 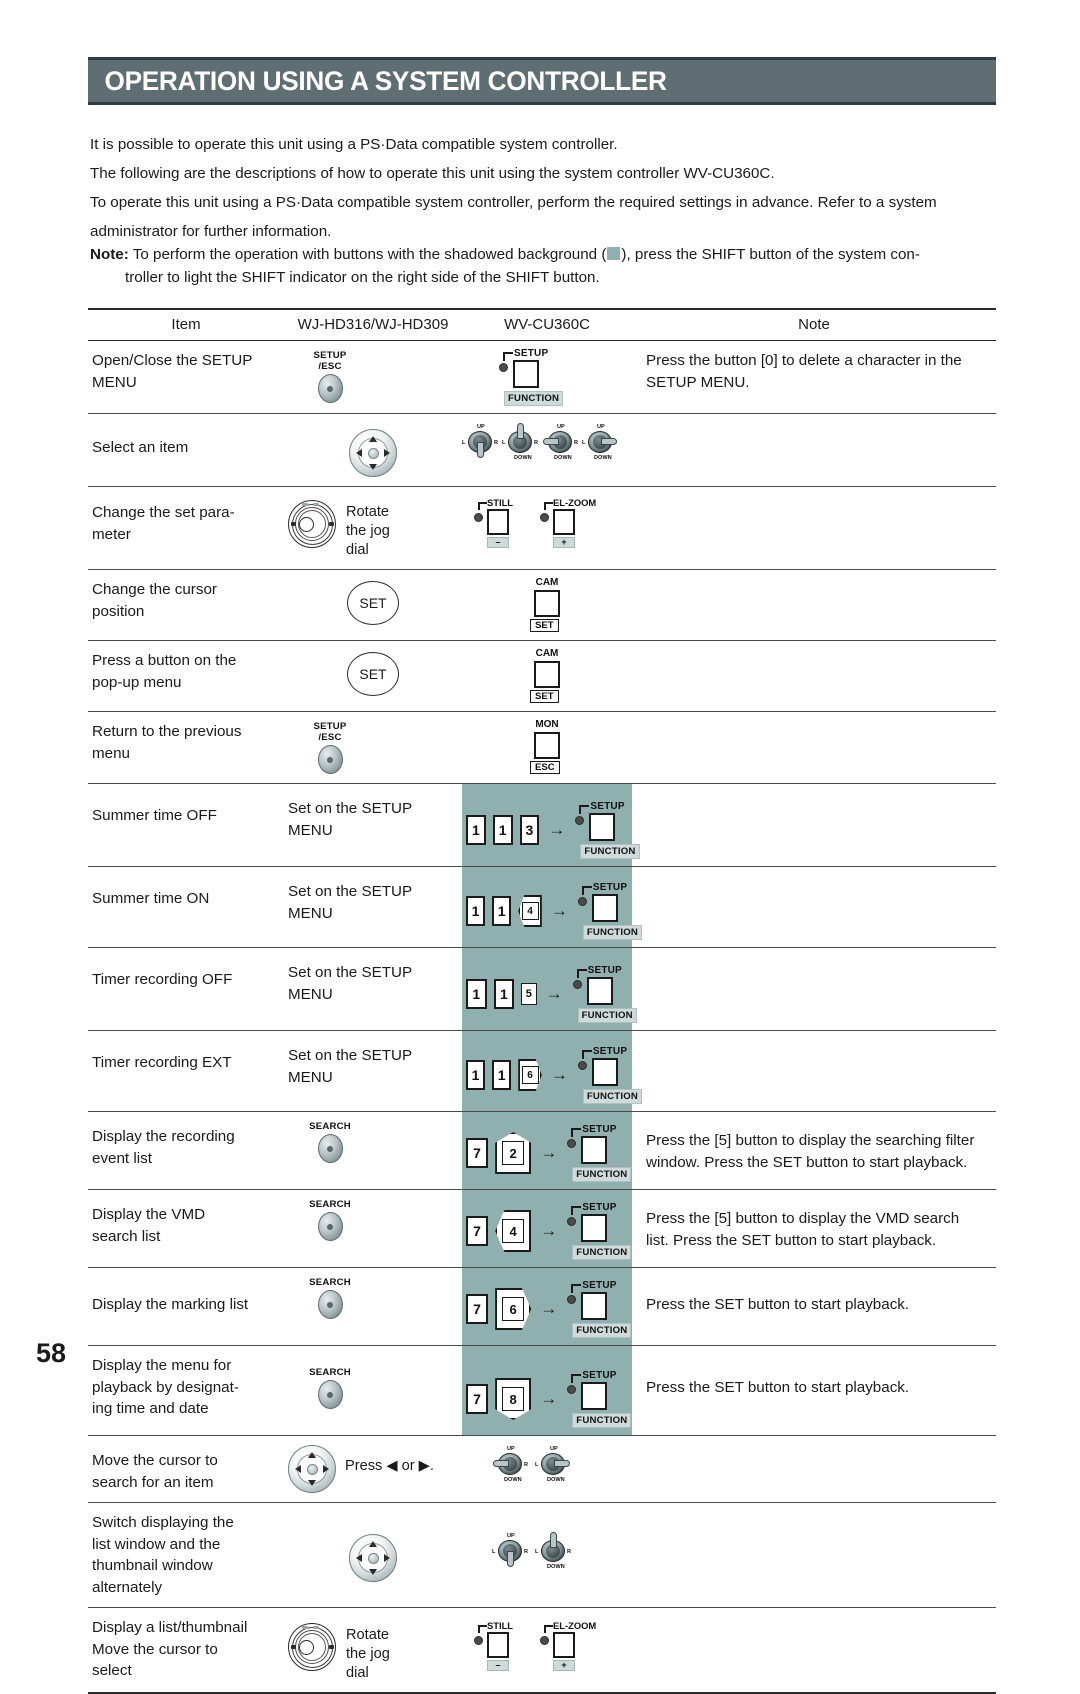 What do you see at coordinates (549, 1390) in the screenshot?
I see `key-sequence: 7 8 → SETUP FUNCTION` at bounding box center [549, 1390].